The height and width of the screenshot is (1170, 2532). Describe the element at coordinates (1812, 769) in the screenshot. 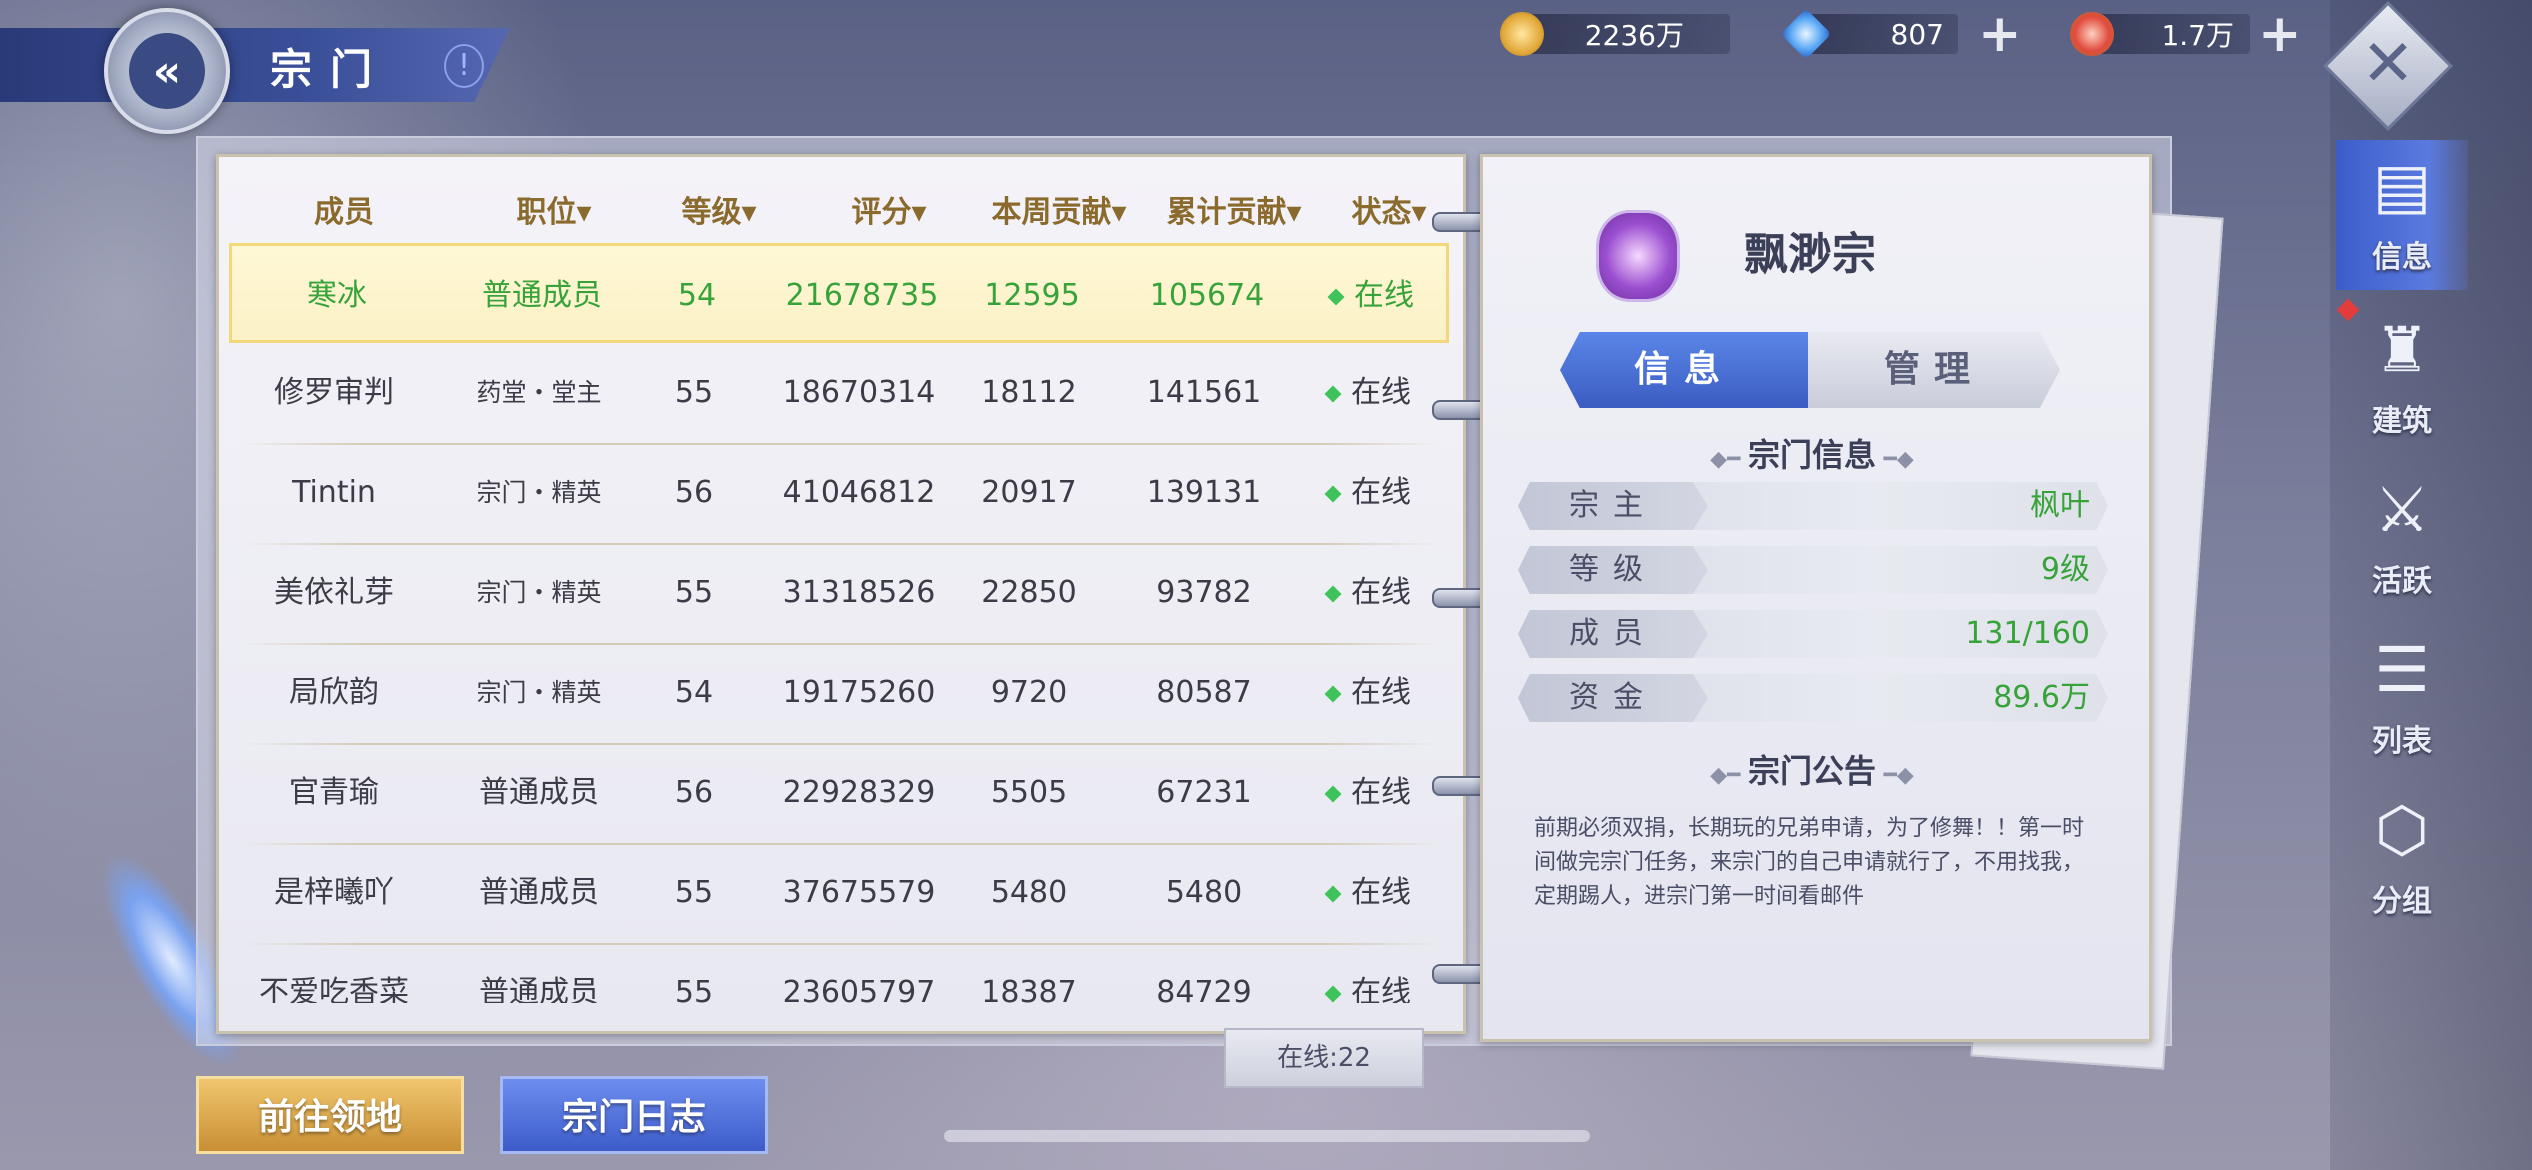

I see `sect-notice-heading: ◆━ 宗门公告 ━◆` at that location.